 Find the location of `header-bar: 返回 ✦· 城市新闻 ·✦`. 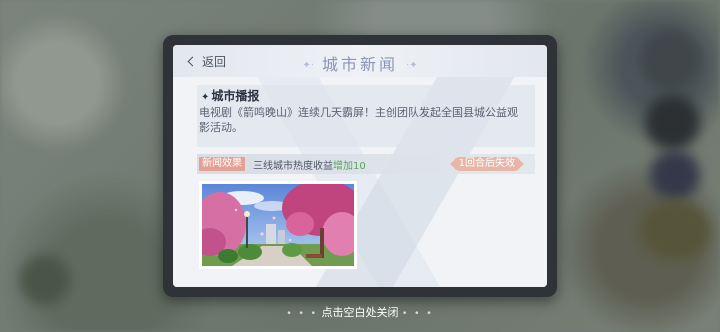

header-bar: 返回 ✦· 城市新闻 ·✦ is located at coordinates (360, 61).